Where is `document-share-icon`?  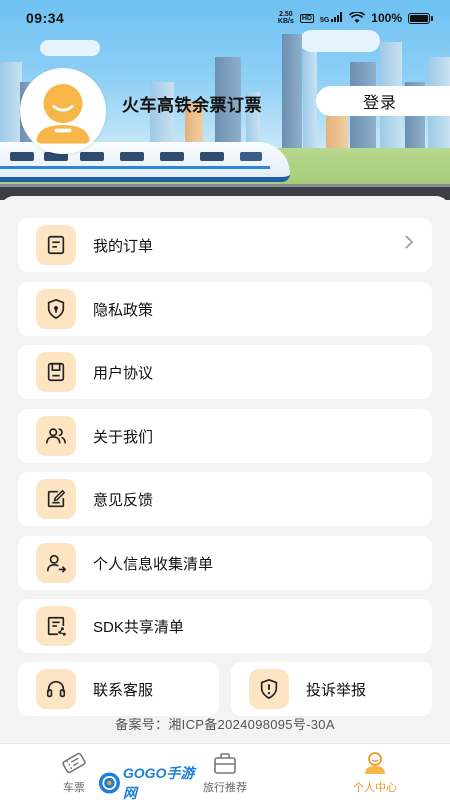
document-share-icon is located at coordinates (56, 626).